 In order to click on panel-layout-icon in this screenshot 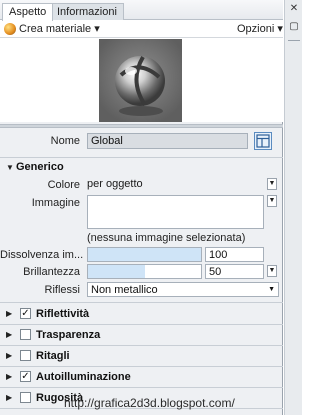, I will do `click(263, 141)`.